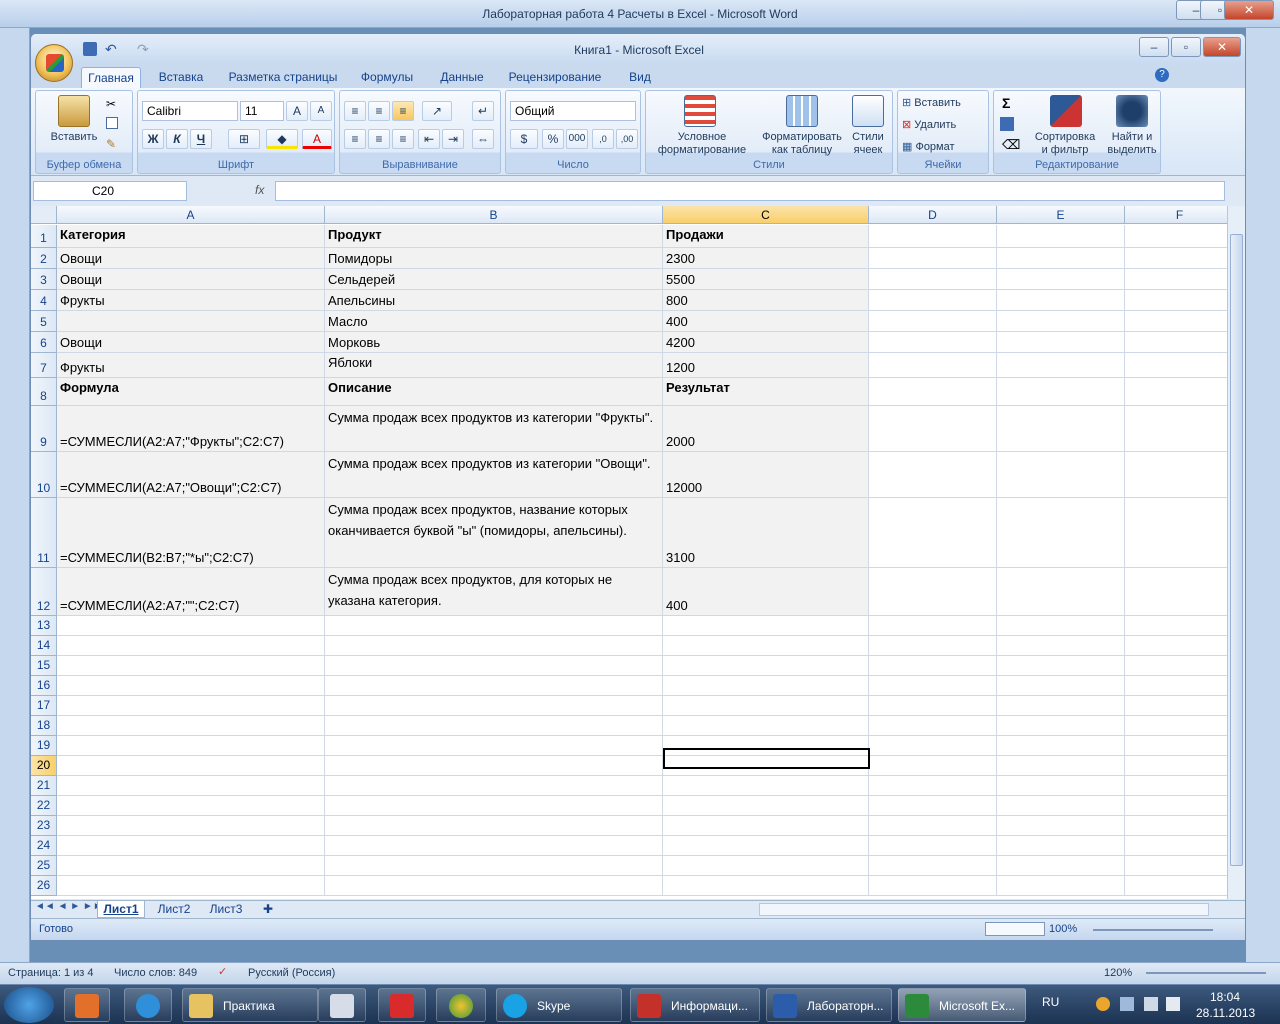  Describe the element at coordinates (1153, 930) in the screenshot. I see `excel-zoom-slider` at that location.